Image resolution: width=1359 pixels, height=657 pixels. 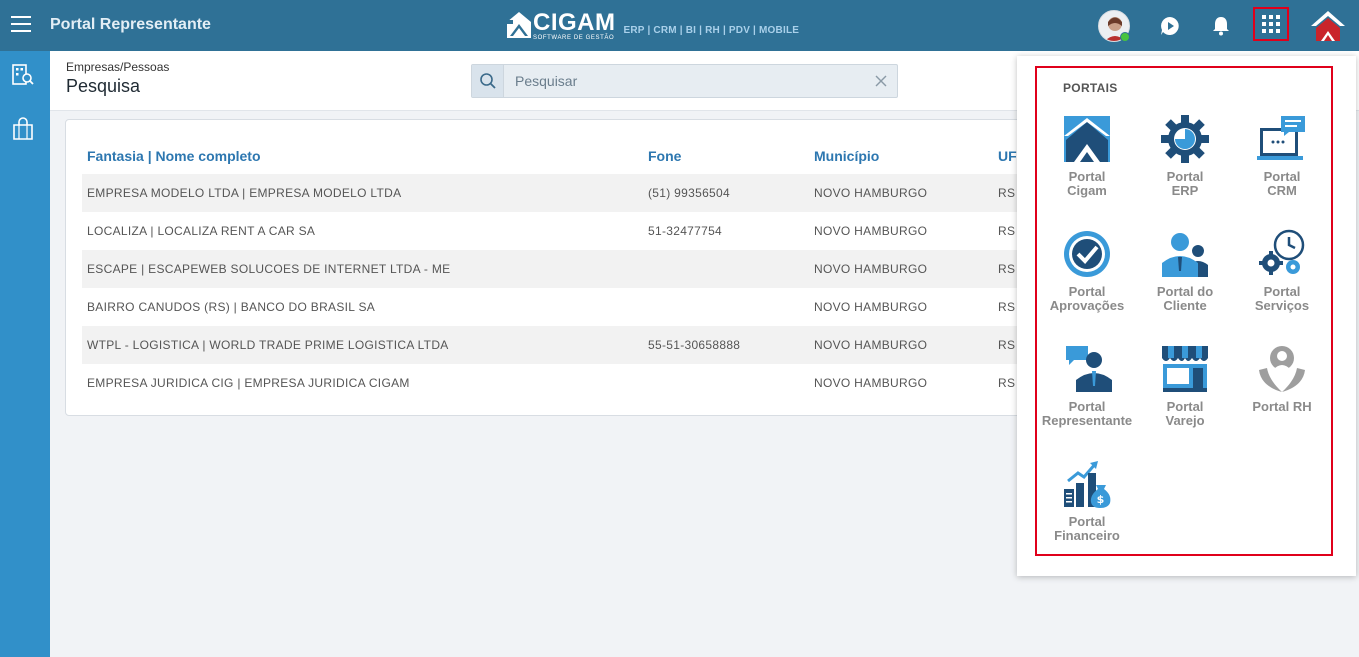 I want to click on apps-grid-button, so click(x=1271, y=24).